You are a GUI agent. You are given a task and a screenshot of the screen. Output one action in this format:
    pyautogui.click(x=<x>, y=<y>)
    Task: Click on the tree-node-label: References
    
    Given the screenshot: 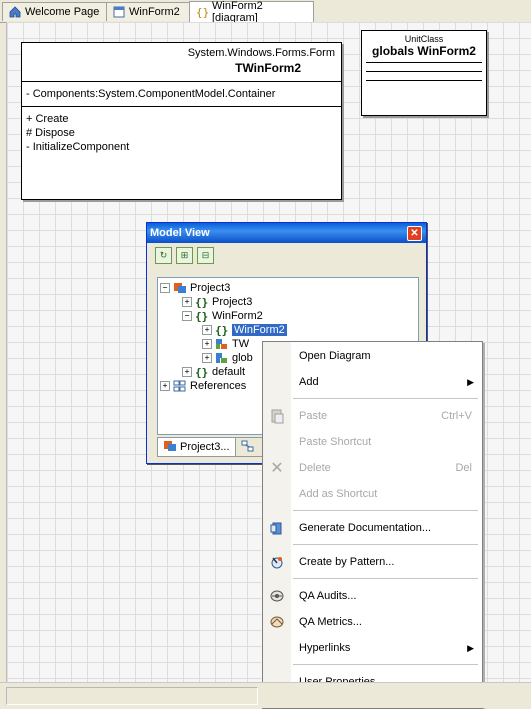 What is the action you would take?
    pyautogui.click(x=218, y=386)
    